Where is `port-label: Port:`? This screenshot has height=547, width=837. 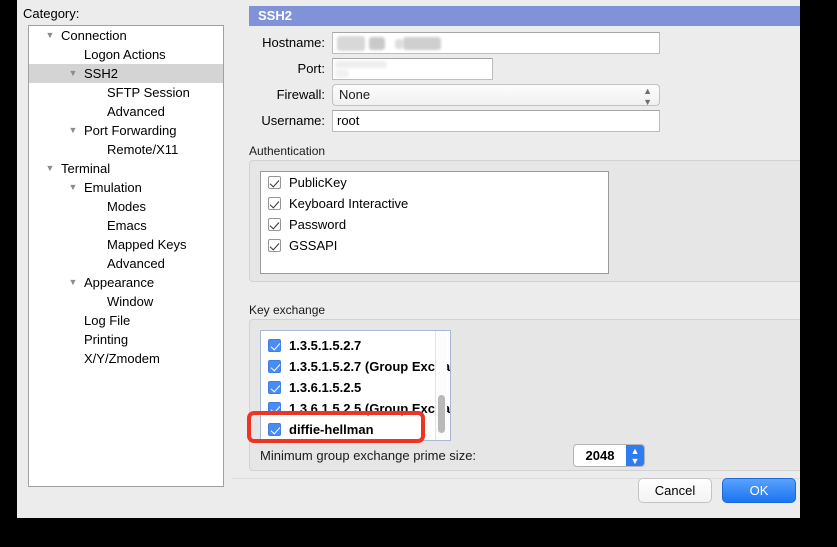 port-label: Port: is located at coordinates (311, 68).